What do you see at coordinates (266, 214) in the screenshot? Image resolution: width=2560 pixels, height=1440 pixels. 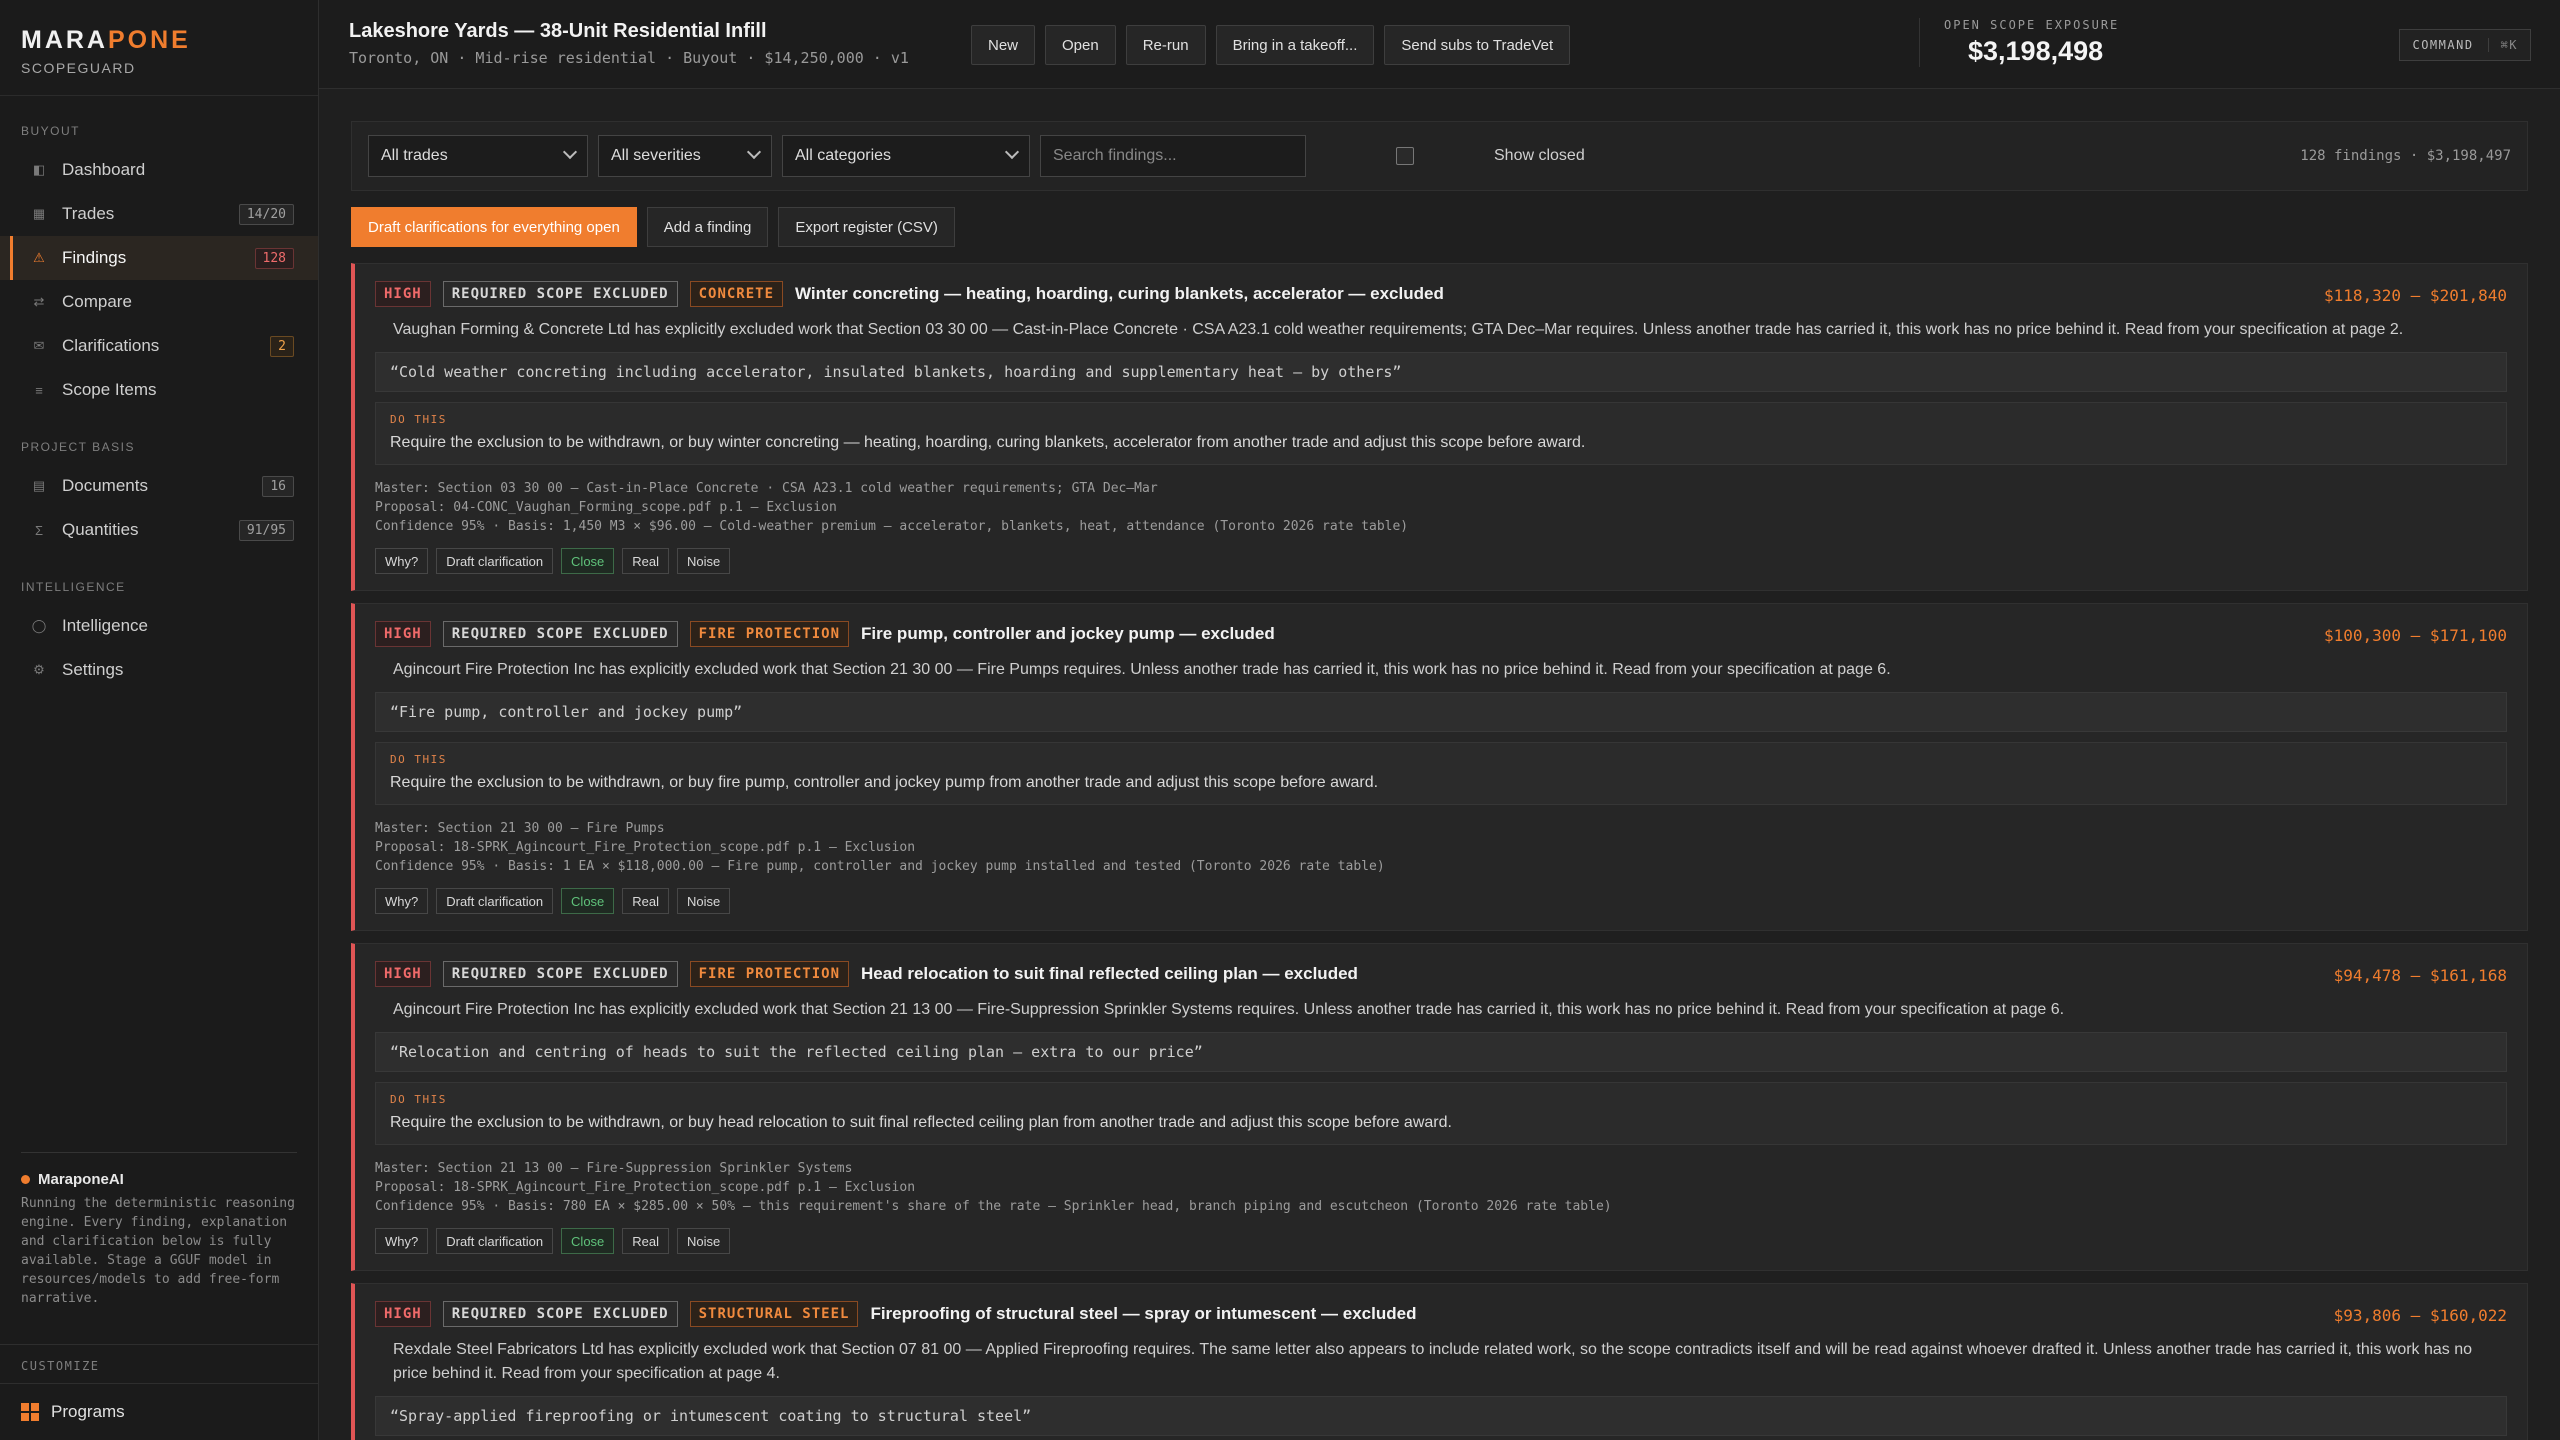 I see `trades-badge: 14/20` at bounding box center [266, 214].